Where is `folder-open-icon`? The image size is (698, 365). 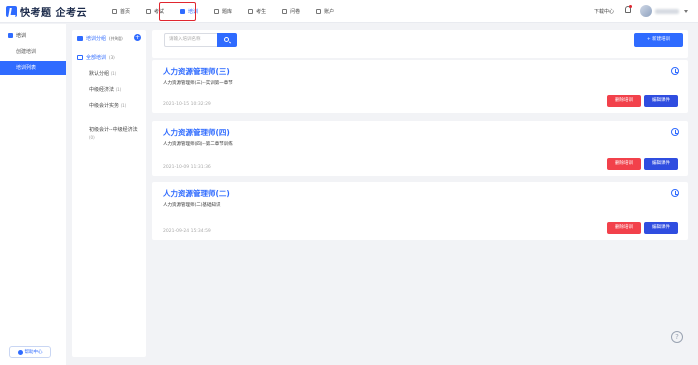
folder-open-icon is located at coordinates (80, 57).